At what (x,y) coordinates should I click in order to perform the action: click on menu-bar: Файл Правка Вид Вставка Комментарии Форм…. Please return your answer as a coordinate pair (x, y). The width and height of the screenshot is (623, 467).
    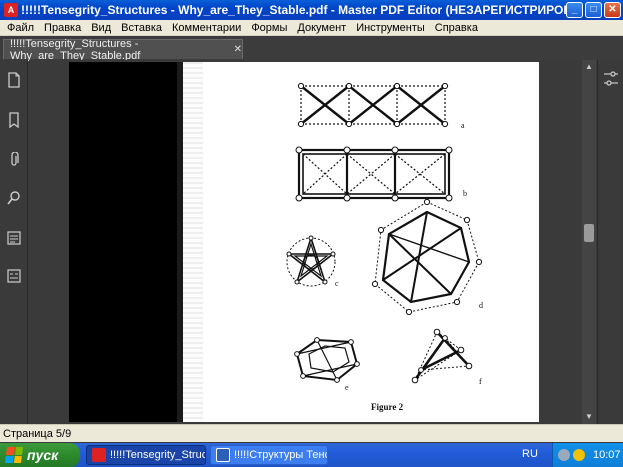
    Looking at the image, I should click on (311, 28).